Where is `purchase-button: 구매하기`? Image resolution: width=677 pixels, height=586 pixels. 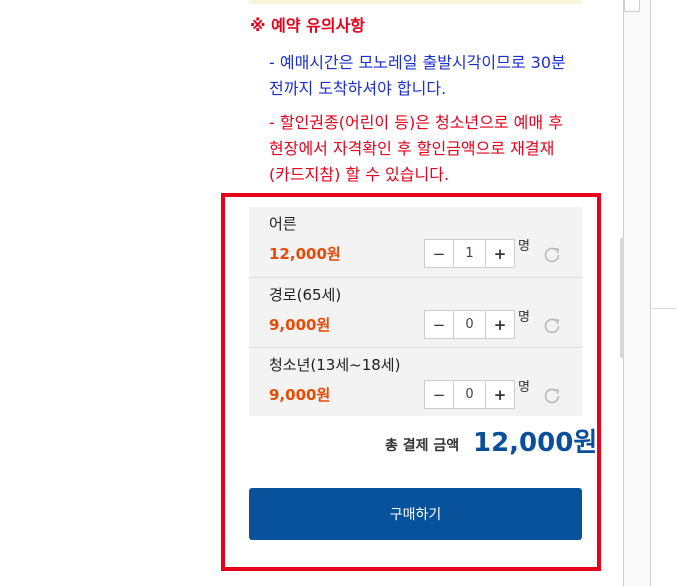
purchase-button: 구매하기 is located at coordinates (415, 514).